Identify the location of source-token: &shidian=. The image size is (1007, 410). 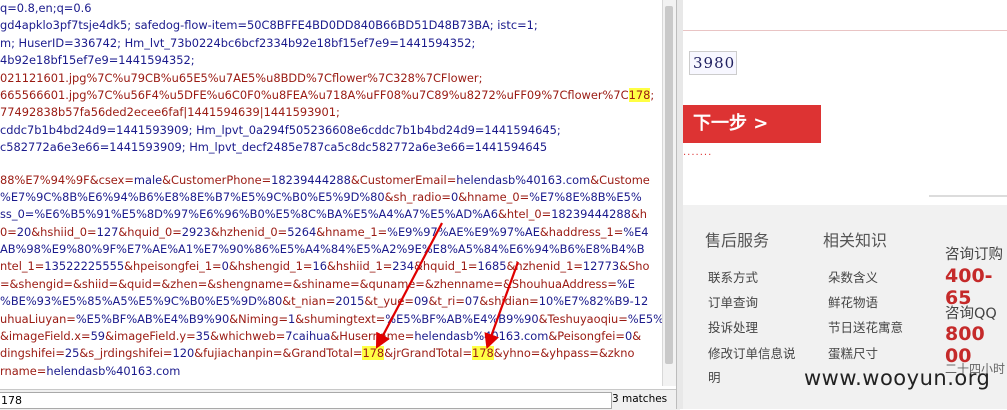
(509, 301).